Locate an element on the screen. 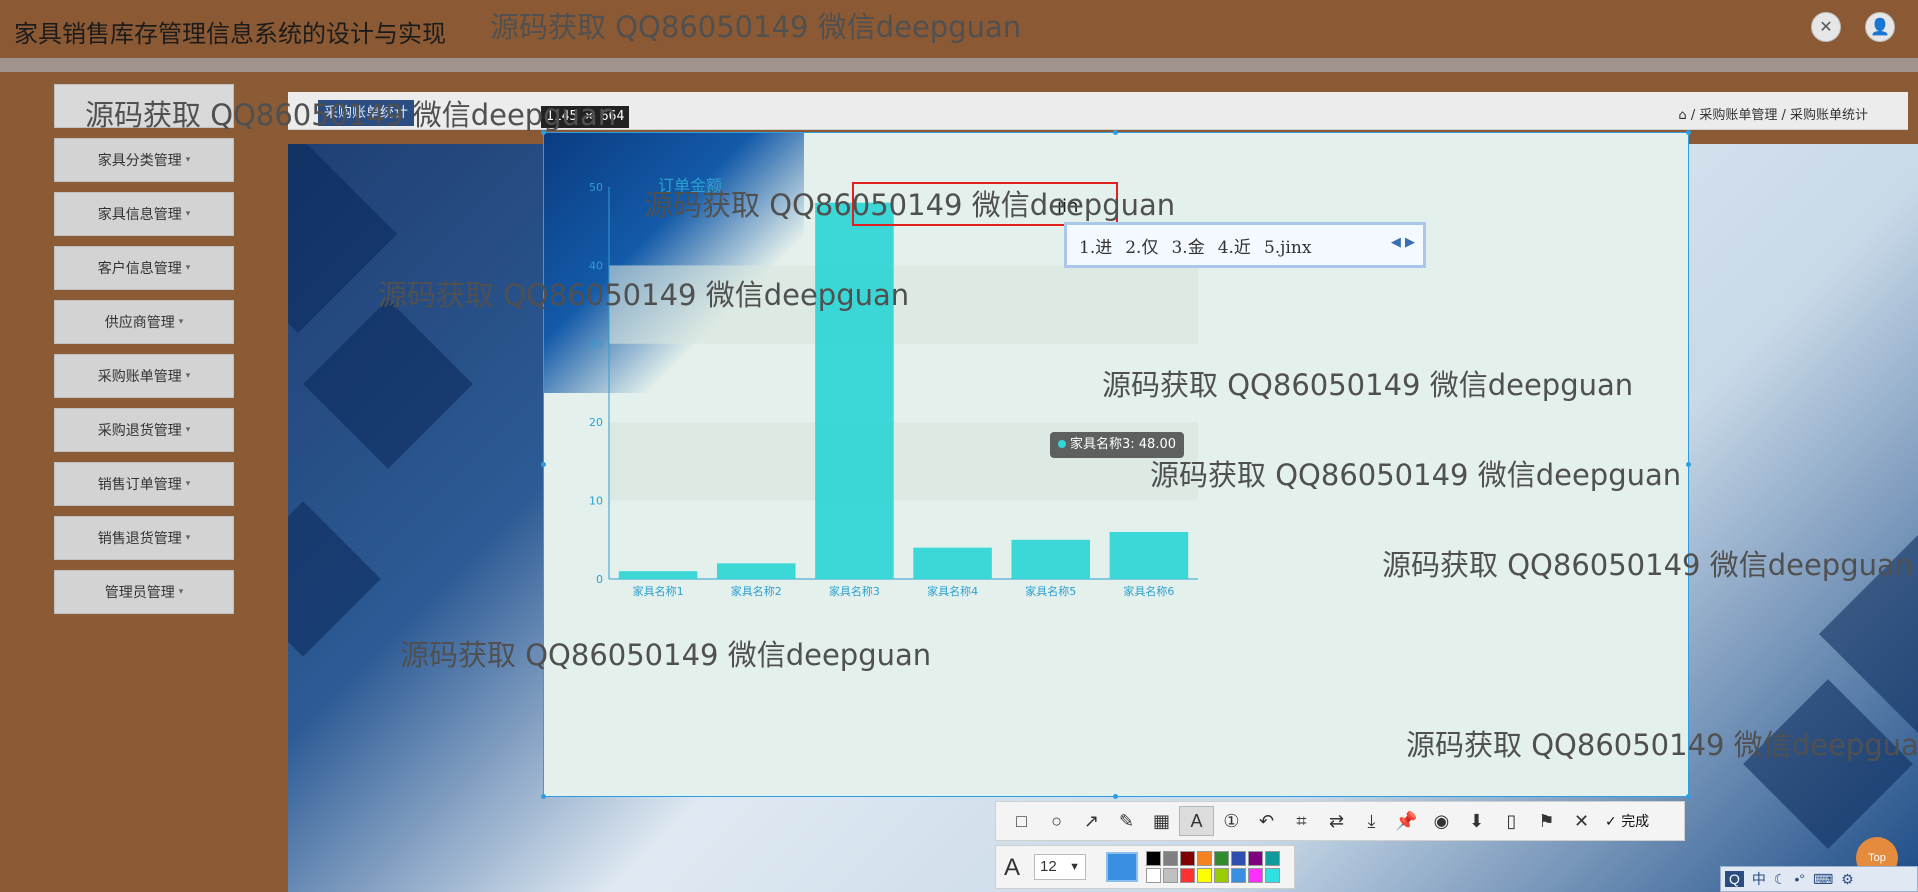 The height and width of the screenshot is (892, 1918). tray-item: •° is located at coordinates (1799, 879).